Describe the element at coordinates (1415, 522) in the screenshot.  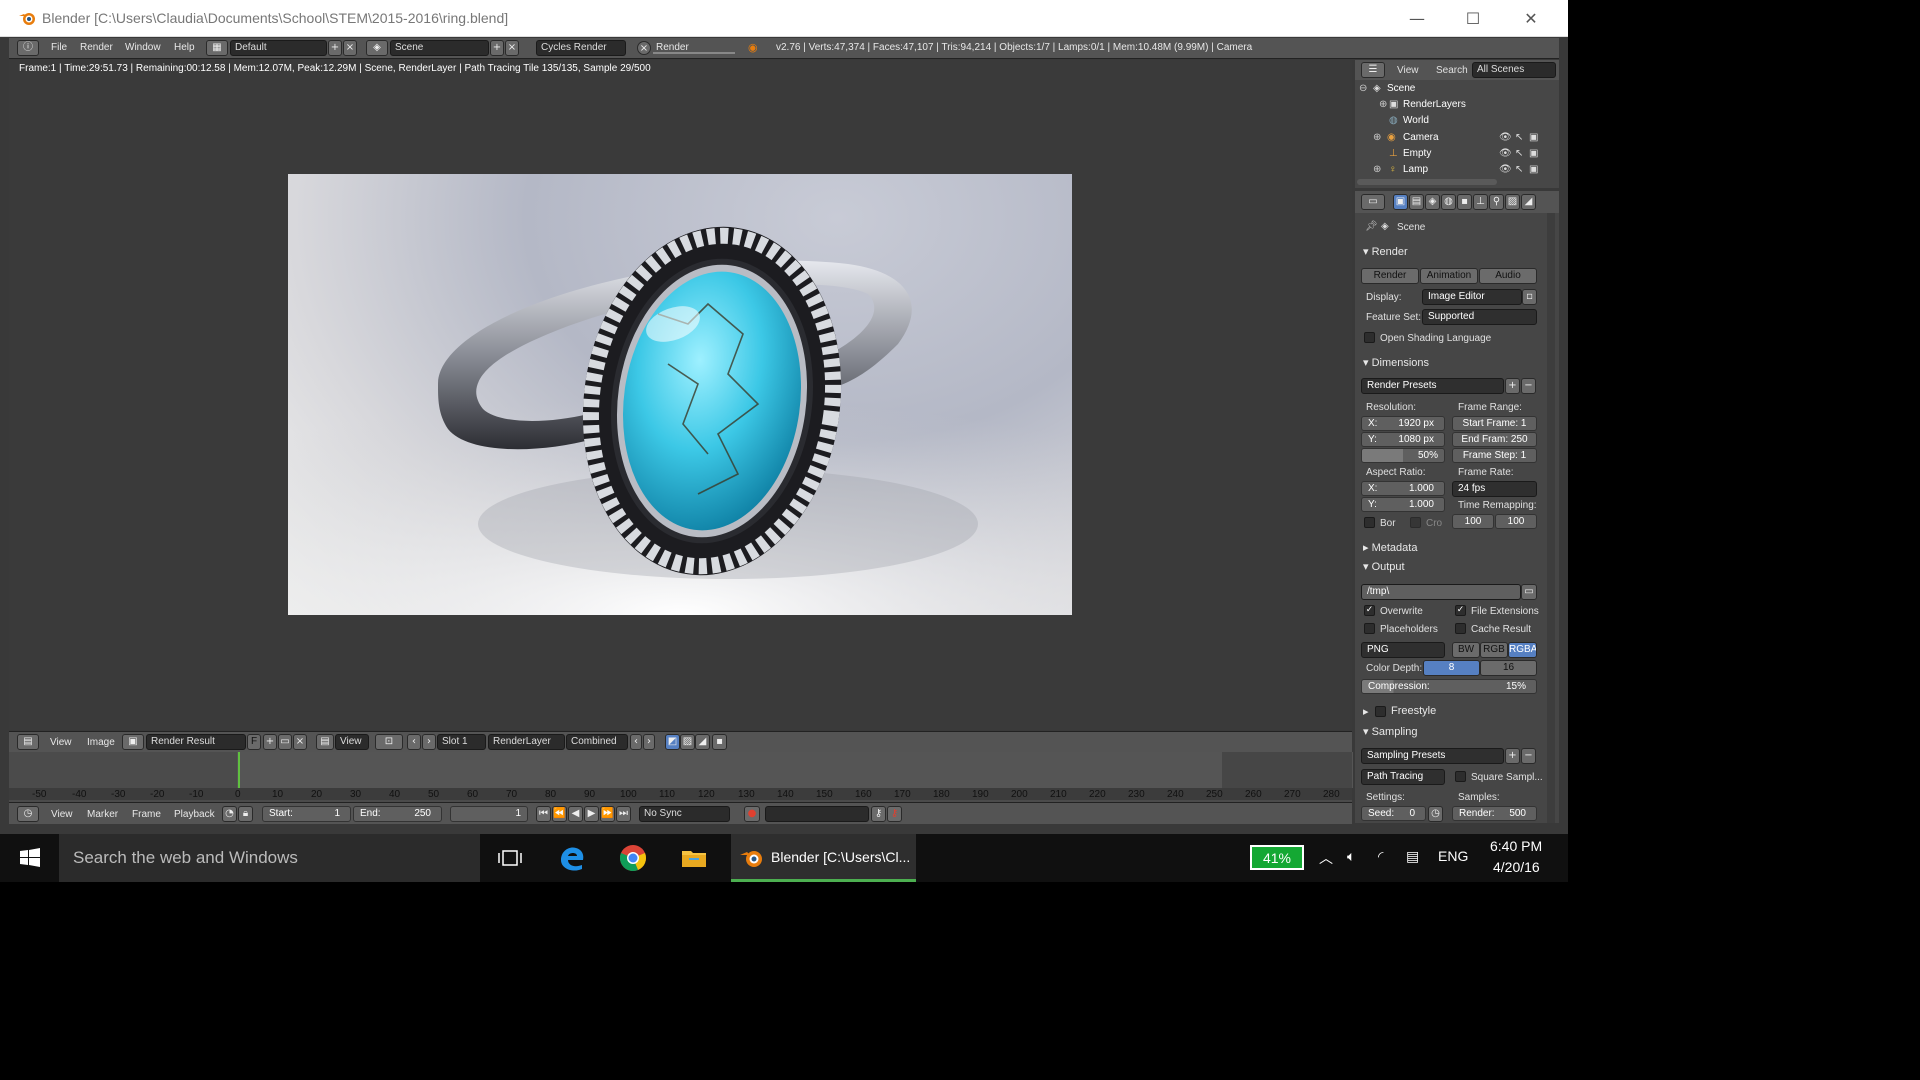
I see `crop-checkbox` at that location.